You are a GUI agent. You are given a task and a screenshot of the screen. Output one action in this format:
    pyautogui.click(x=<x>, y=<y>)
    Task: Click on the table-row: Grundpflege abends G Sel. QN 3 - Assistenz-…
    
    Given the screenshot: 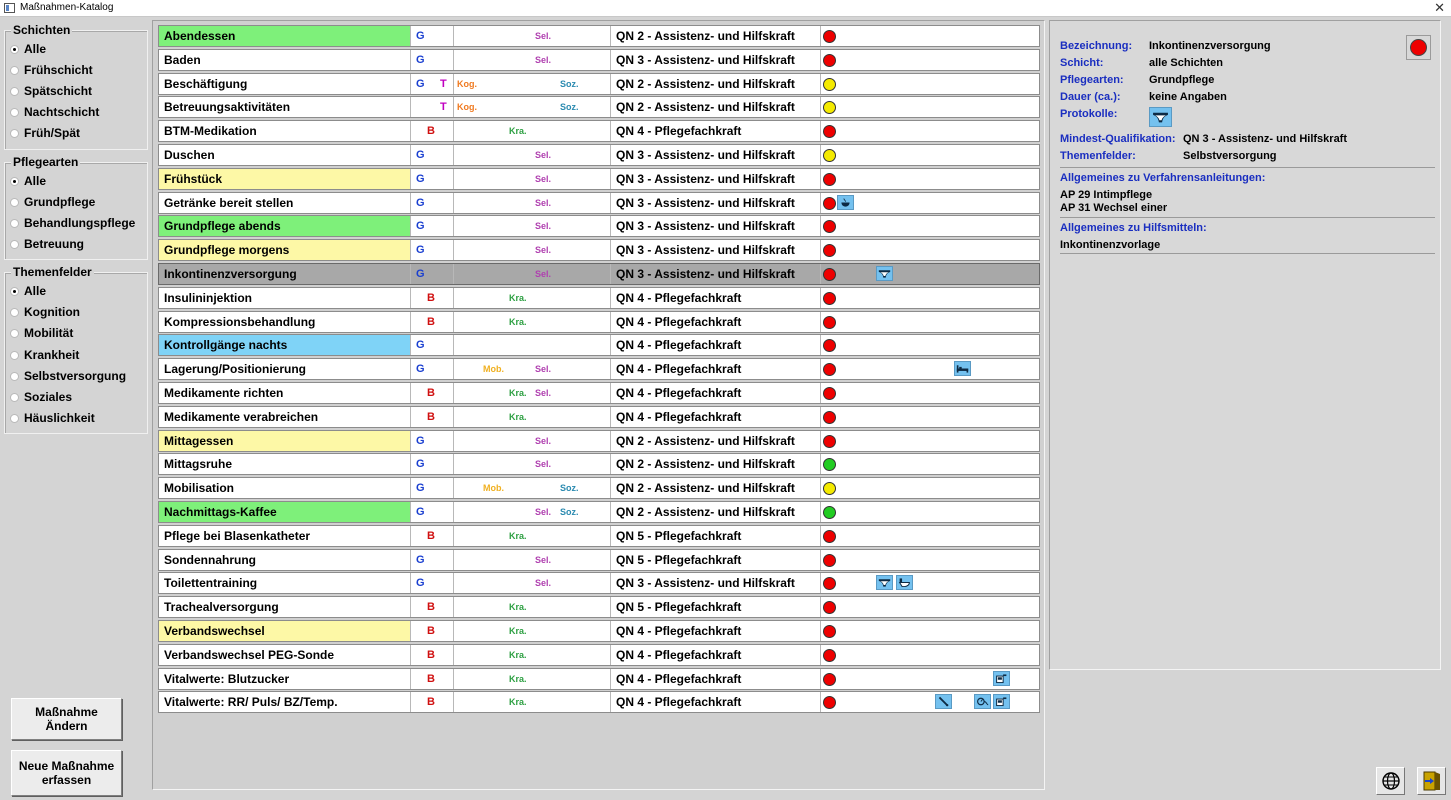 What is the action you would take?
    pyautogui.click(x=599, y=226)
    